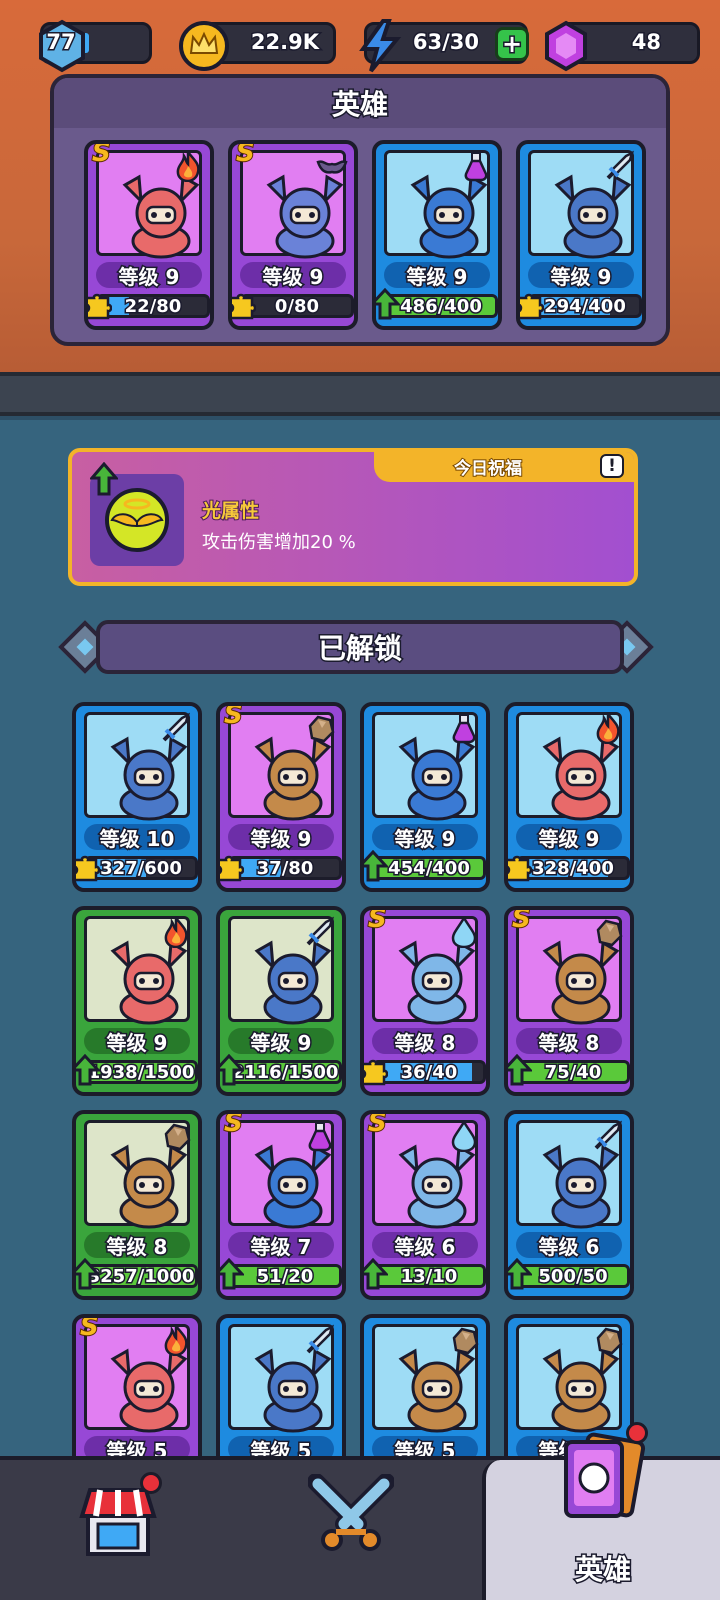 This screenshot has width=720, height=1600. What do you see at coordinates (95, 46) in the screenshot?
I see `player-level-bar: 77` at bounding box center [95, 46].